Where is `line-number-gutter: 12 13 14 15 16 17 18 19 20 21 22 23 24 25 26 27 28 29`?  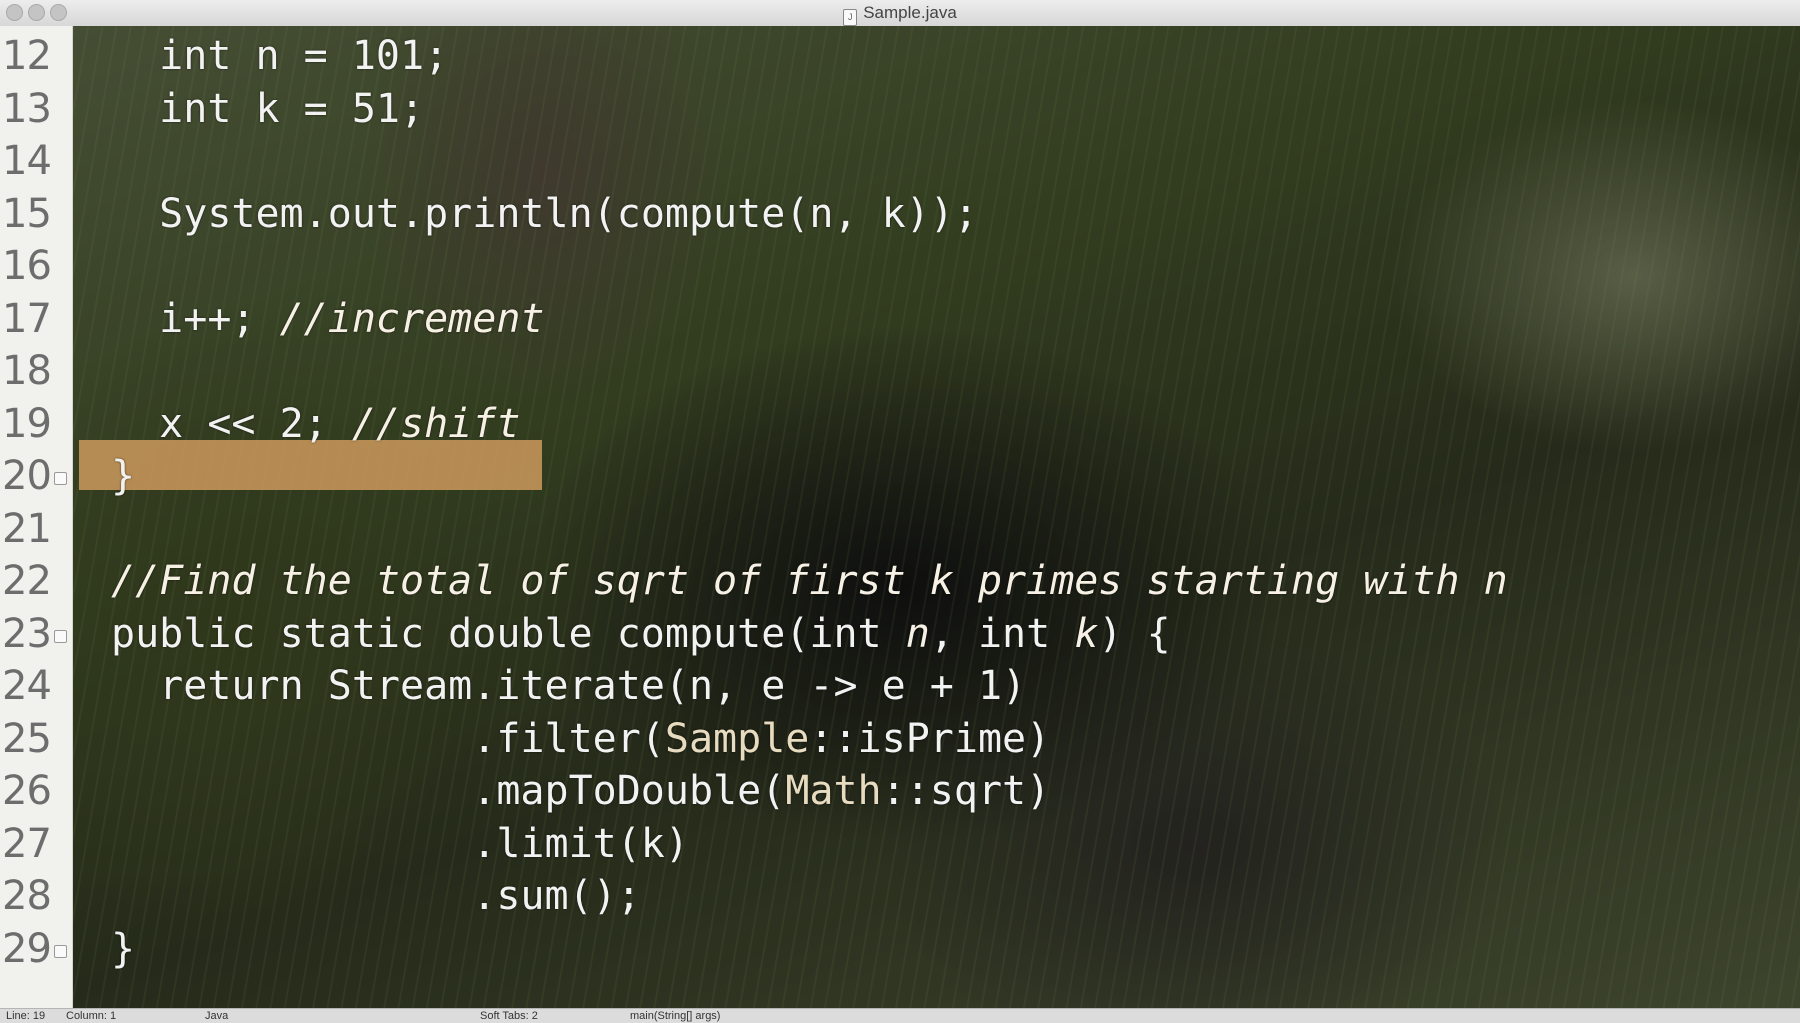
line-number-gutter: 12 13 14 15 16 17 18 19 20 21 22 23 24 25 26 27 28 29 is located at coordinates (36, 517).